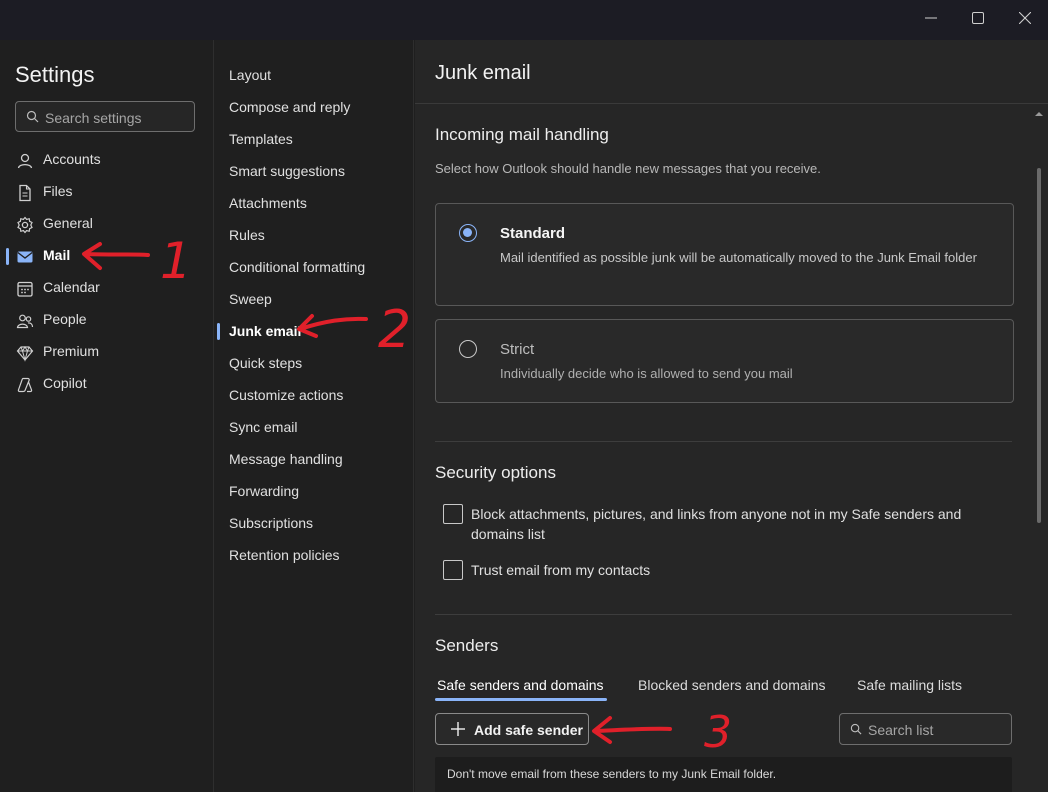 The height and width of the screenshot is (792, 1048). I want to click on search-list-input: Search list, so click(925, 729).